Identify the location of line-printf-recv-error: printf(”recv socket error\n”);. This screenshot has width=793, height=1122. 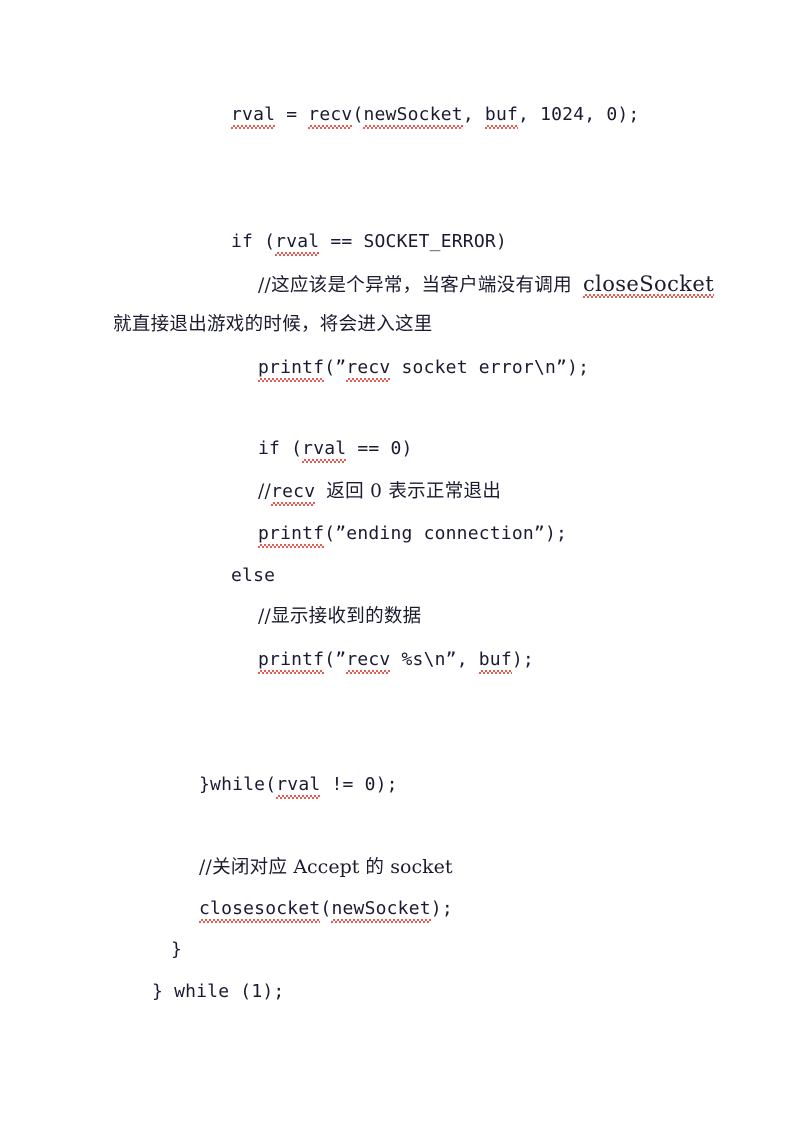
(424, 369).